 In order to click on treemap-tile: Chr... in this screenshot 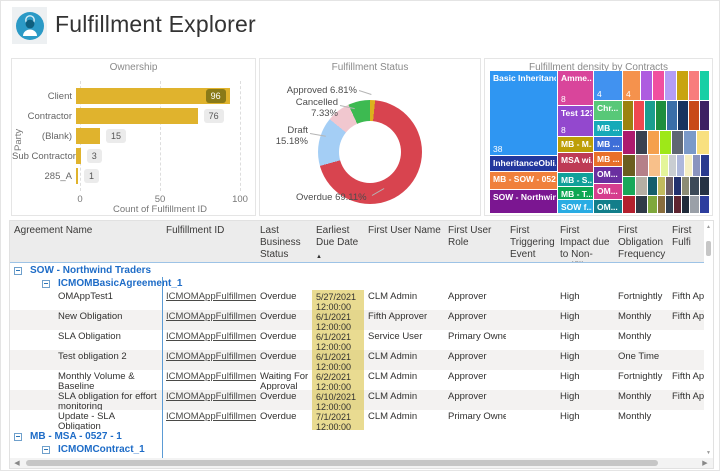, I will do `click(608, 111)`.